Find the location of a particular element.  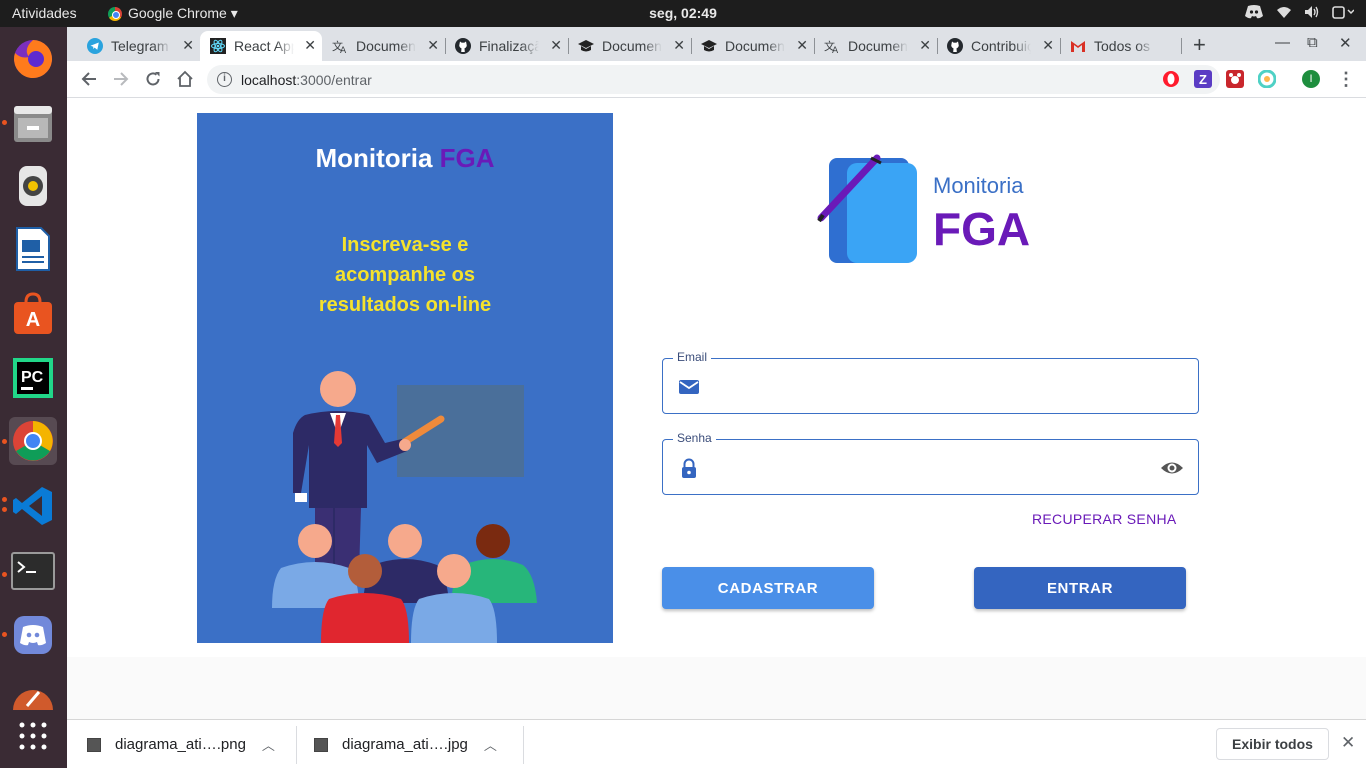

email-field: Email is located at coordinates (930, 382).